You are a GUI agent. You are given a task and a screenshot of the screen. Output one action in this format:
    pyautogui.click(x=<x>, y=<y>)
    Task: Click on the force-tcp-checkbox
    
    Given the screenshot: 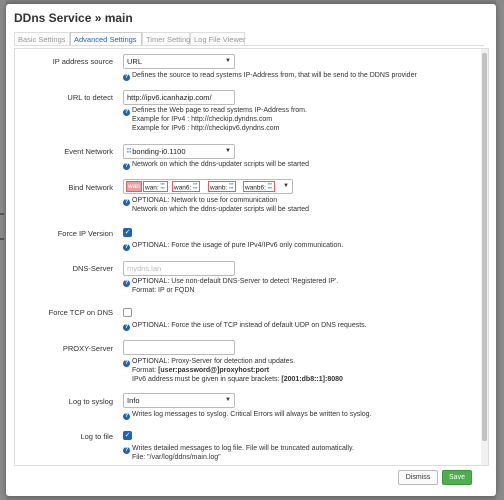 What is the action you would take?
    pyautogui.click(x=127, y=312)
    